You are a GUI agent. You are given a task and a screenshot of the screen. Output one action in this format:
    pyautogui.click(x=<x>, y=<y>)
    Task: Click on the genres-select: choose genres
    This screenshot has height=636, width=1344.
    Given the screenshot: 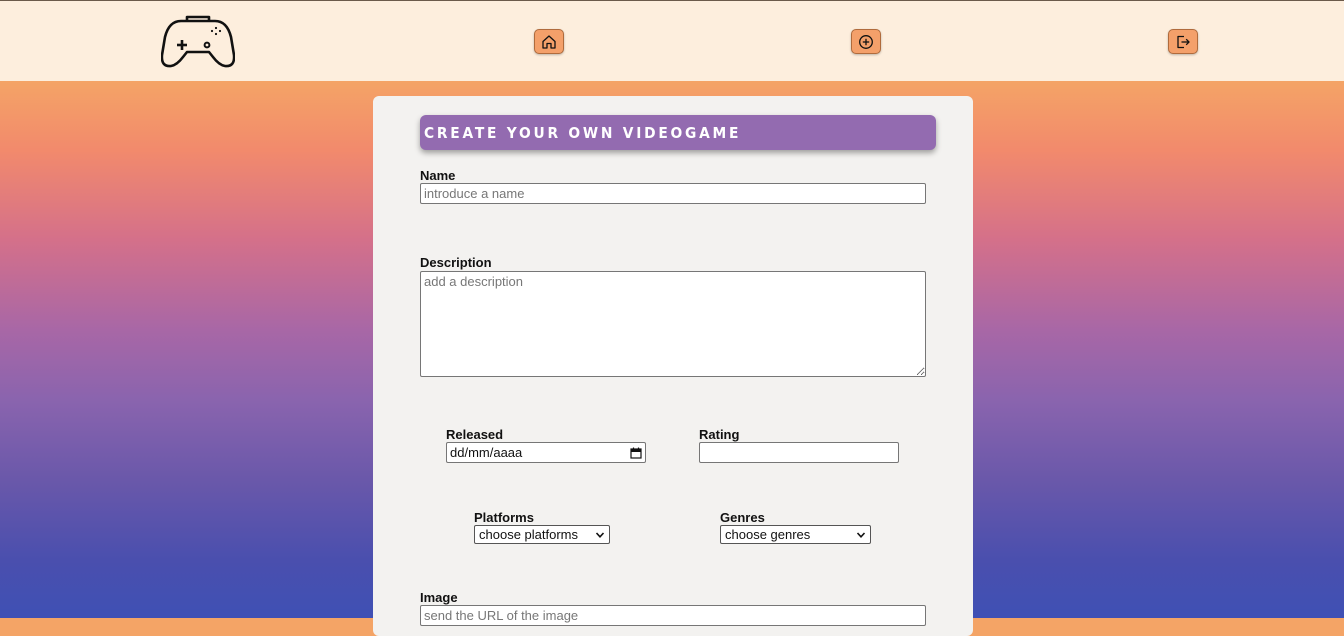 What is the action you would take?
    pyautogui.click(x=795, y=534)
    